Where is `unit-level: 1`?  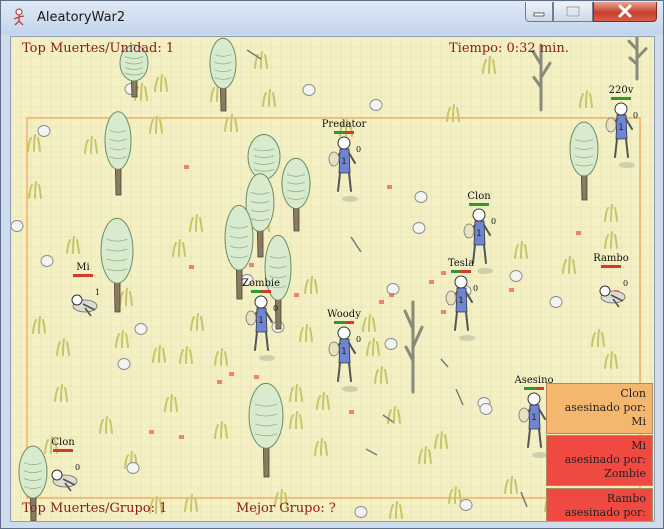 unit-level: 1 is located at coordinates (98, 292).